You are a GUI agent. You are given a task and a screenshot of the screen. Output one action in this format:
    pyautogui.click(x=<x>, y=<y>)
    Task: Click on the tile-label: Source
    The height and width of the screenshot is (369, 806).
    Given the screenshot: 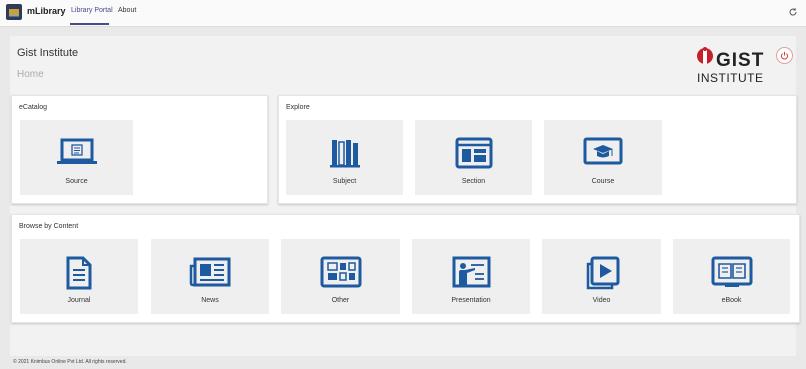 What is the action you would take?
    pyautogui.click(x=76, y=181)
    